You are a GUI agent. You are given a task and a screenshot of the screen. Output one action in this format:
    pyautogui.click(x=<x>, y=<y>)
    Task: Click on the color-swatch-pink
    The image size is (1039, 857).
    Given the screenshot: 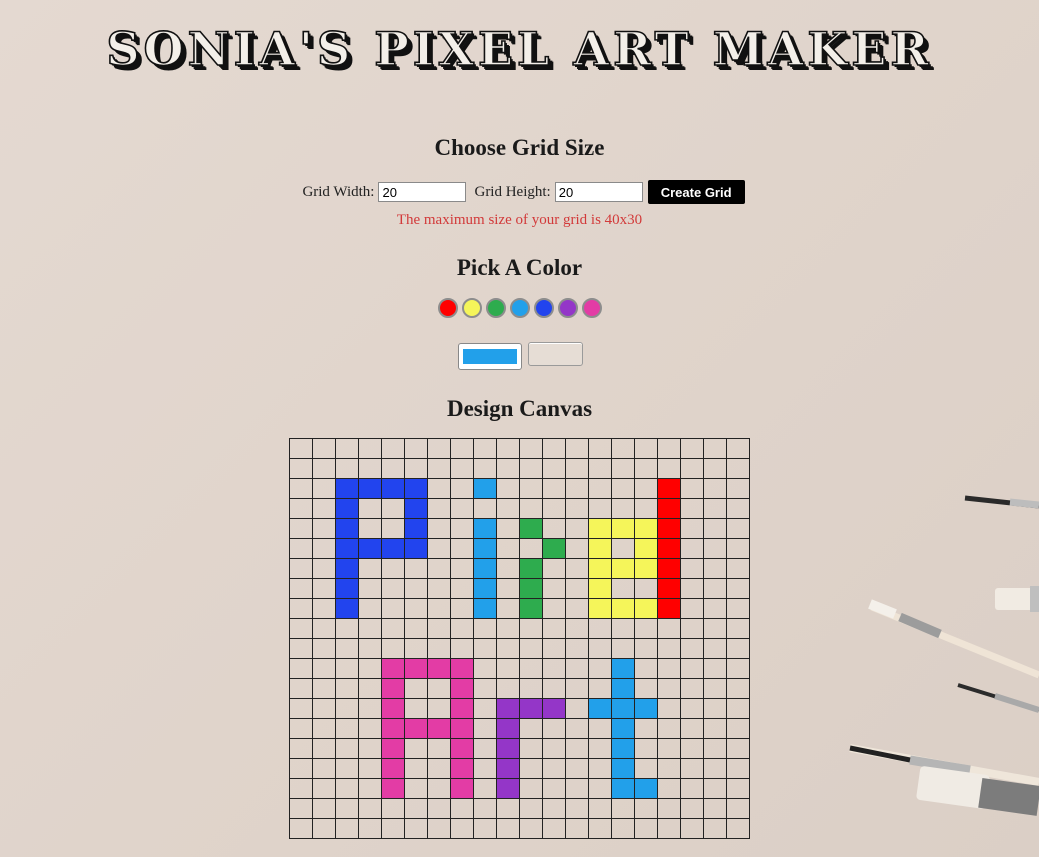 What is the action you would take?
    pyautogui.click(x=591, y=308)
    